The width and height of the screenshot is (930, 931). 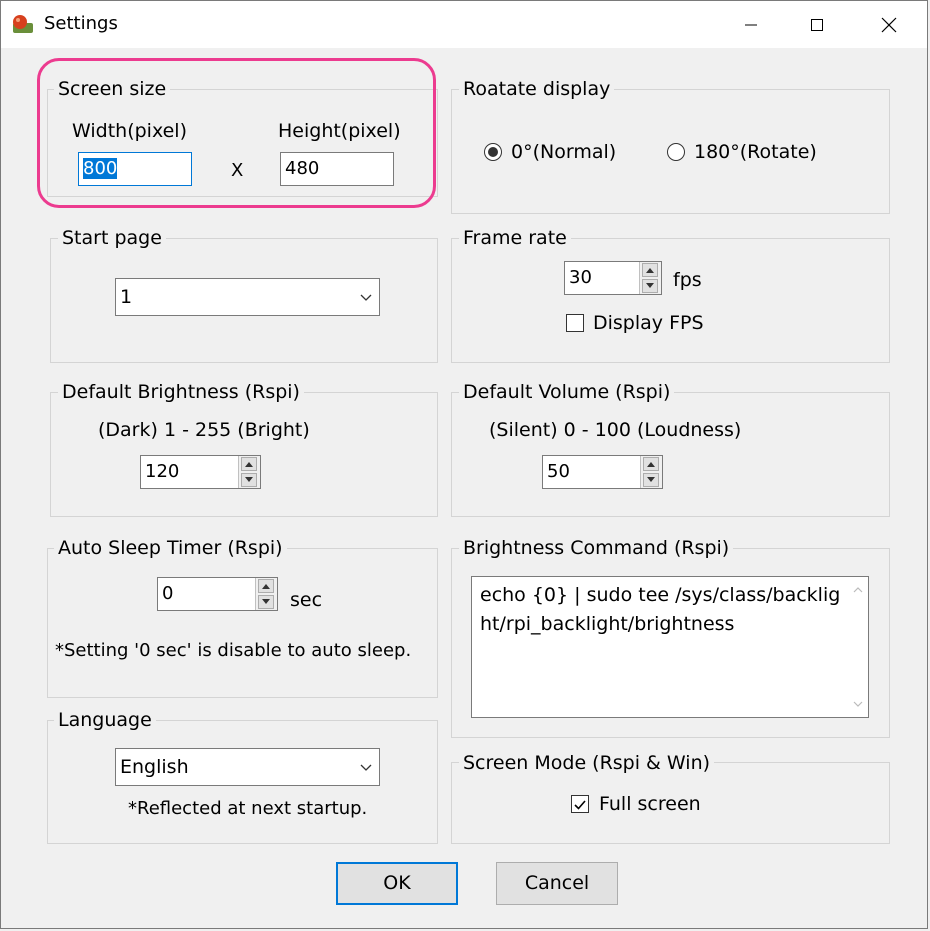 I want to click on rotate-normal-radio, so click(x=493, y=152).